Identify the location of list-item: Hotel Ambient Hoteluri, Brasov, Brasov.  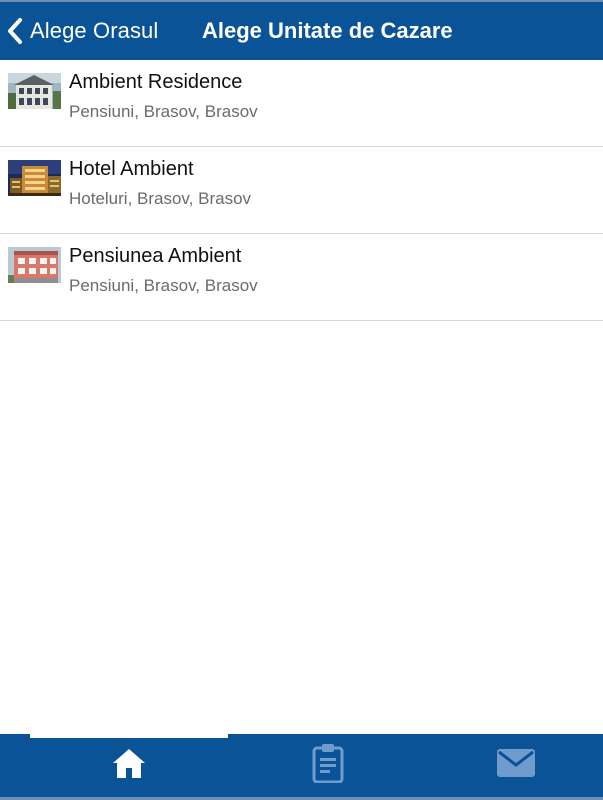
(301, 190).